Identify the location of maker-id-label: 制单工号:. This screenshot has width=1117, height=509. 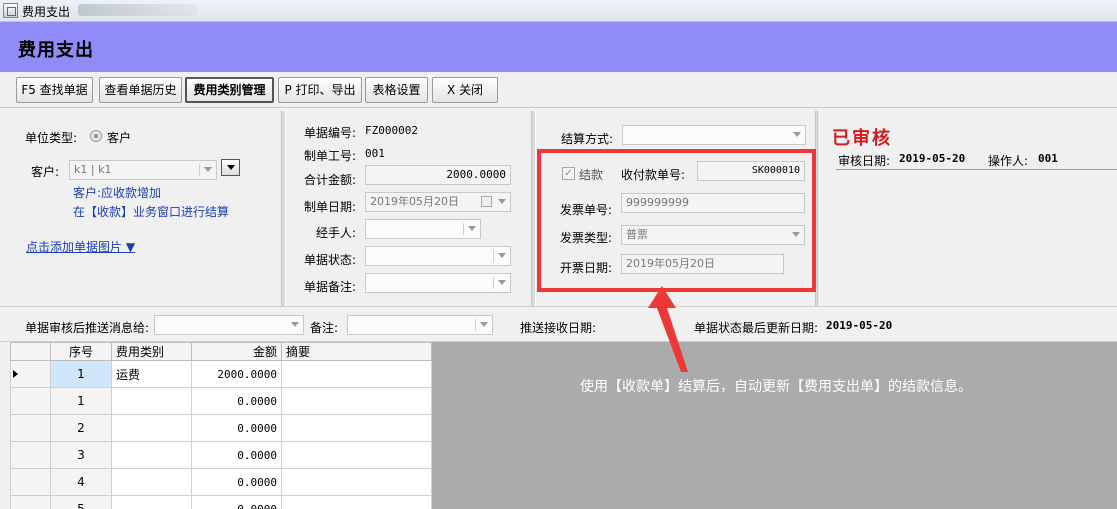
(330, 156).